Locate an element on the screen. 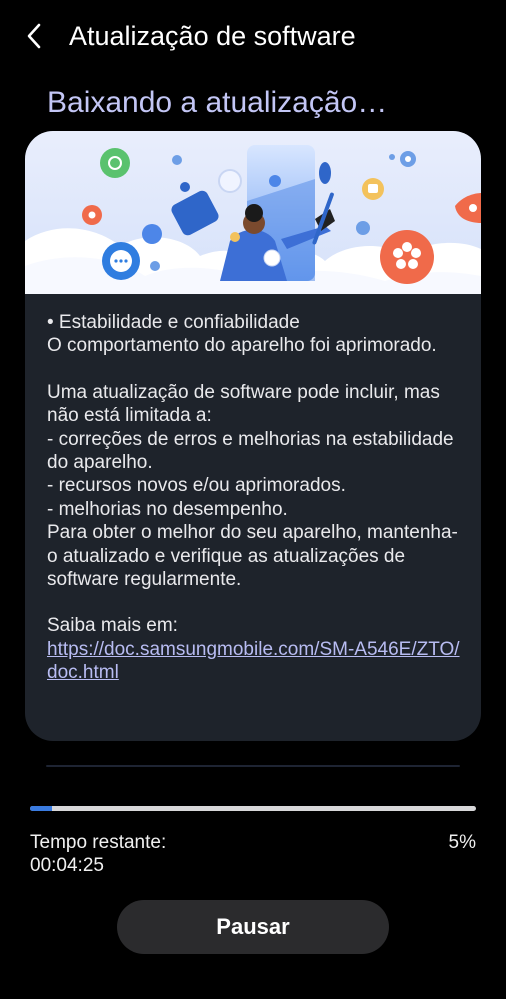  page-title: Atualização de software is located at coordinates (212, 36).